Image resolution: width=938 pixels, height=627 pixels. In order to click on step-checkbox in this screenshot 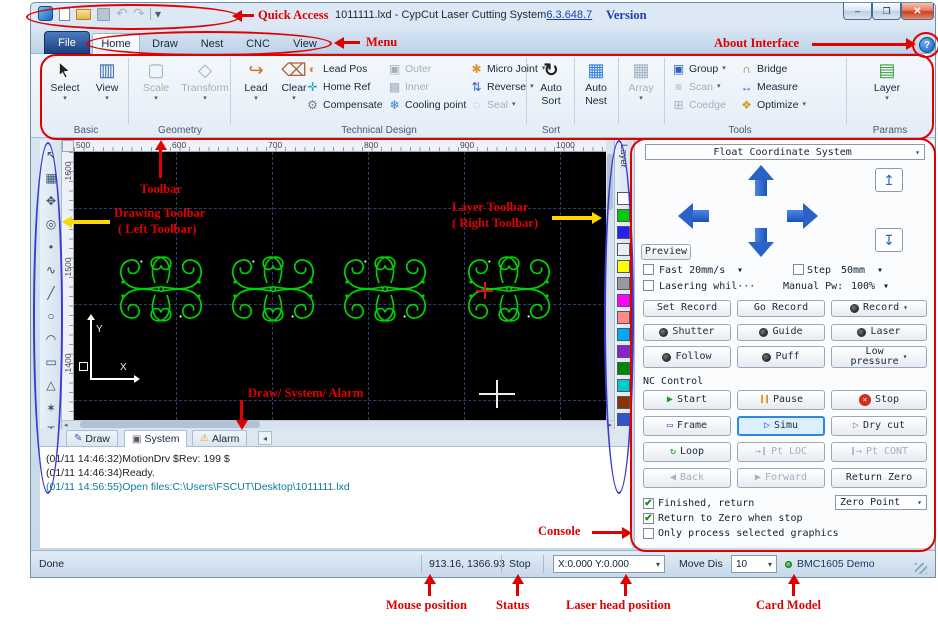, I will do `click(798, 269)`.